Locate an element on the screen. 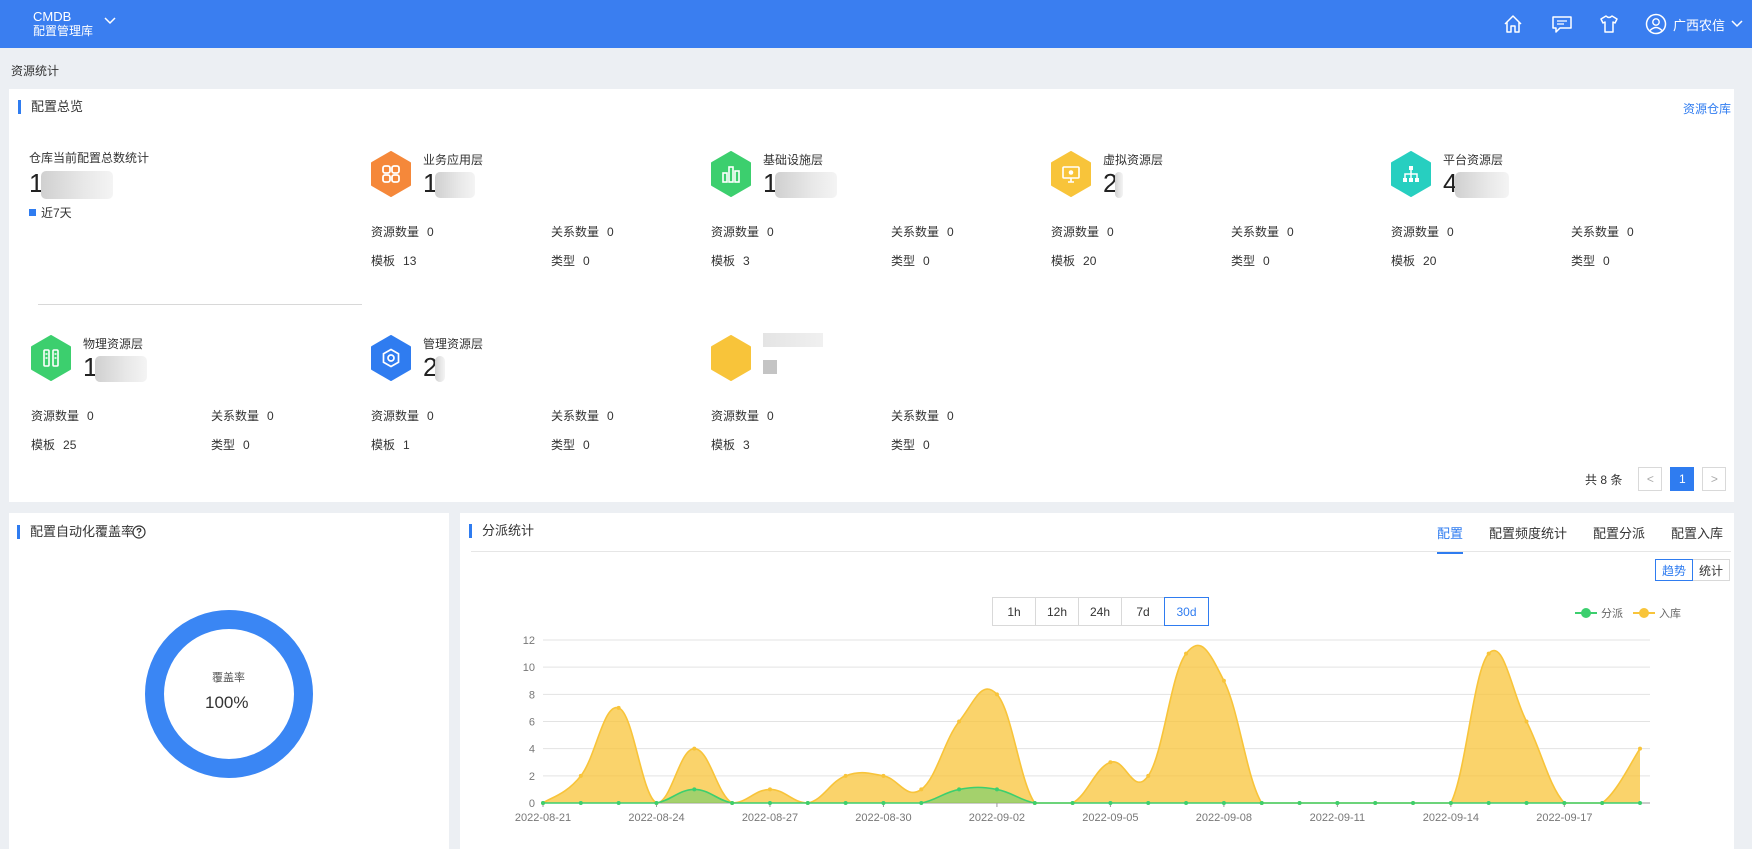 This screenshot has height=849, width=1752. layer-count: 1 is located at coordinates (115, 367).